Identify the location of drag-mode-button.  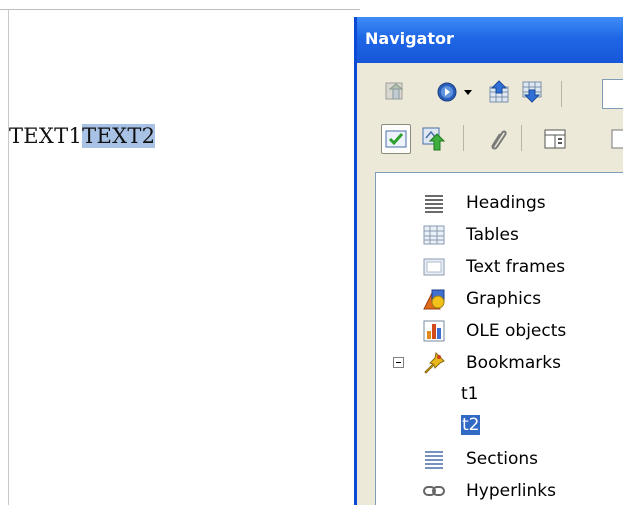
(434, 139).